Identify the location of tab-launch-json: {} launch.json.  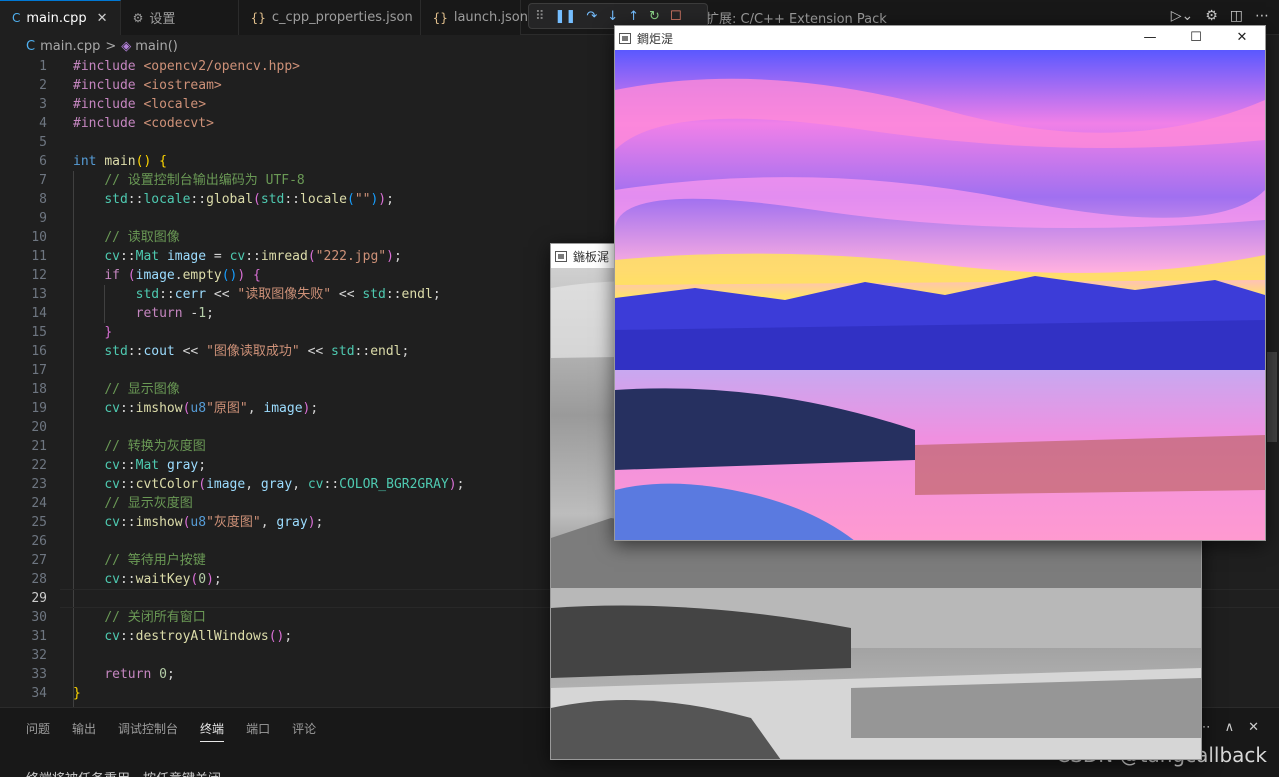
(474, 17).